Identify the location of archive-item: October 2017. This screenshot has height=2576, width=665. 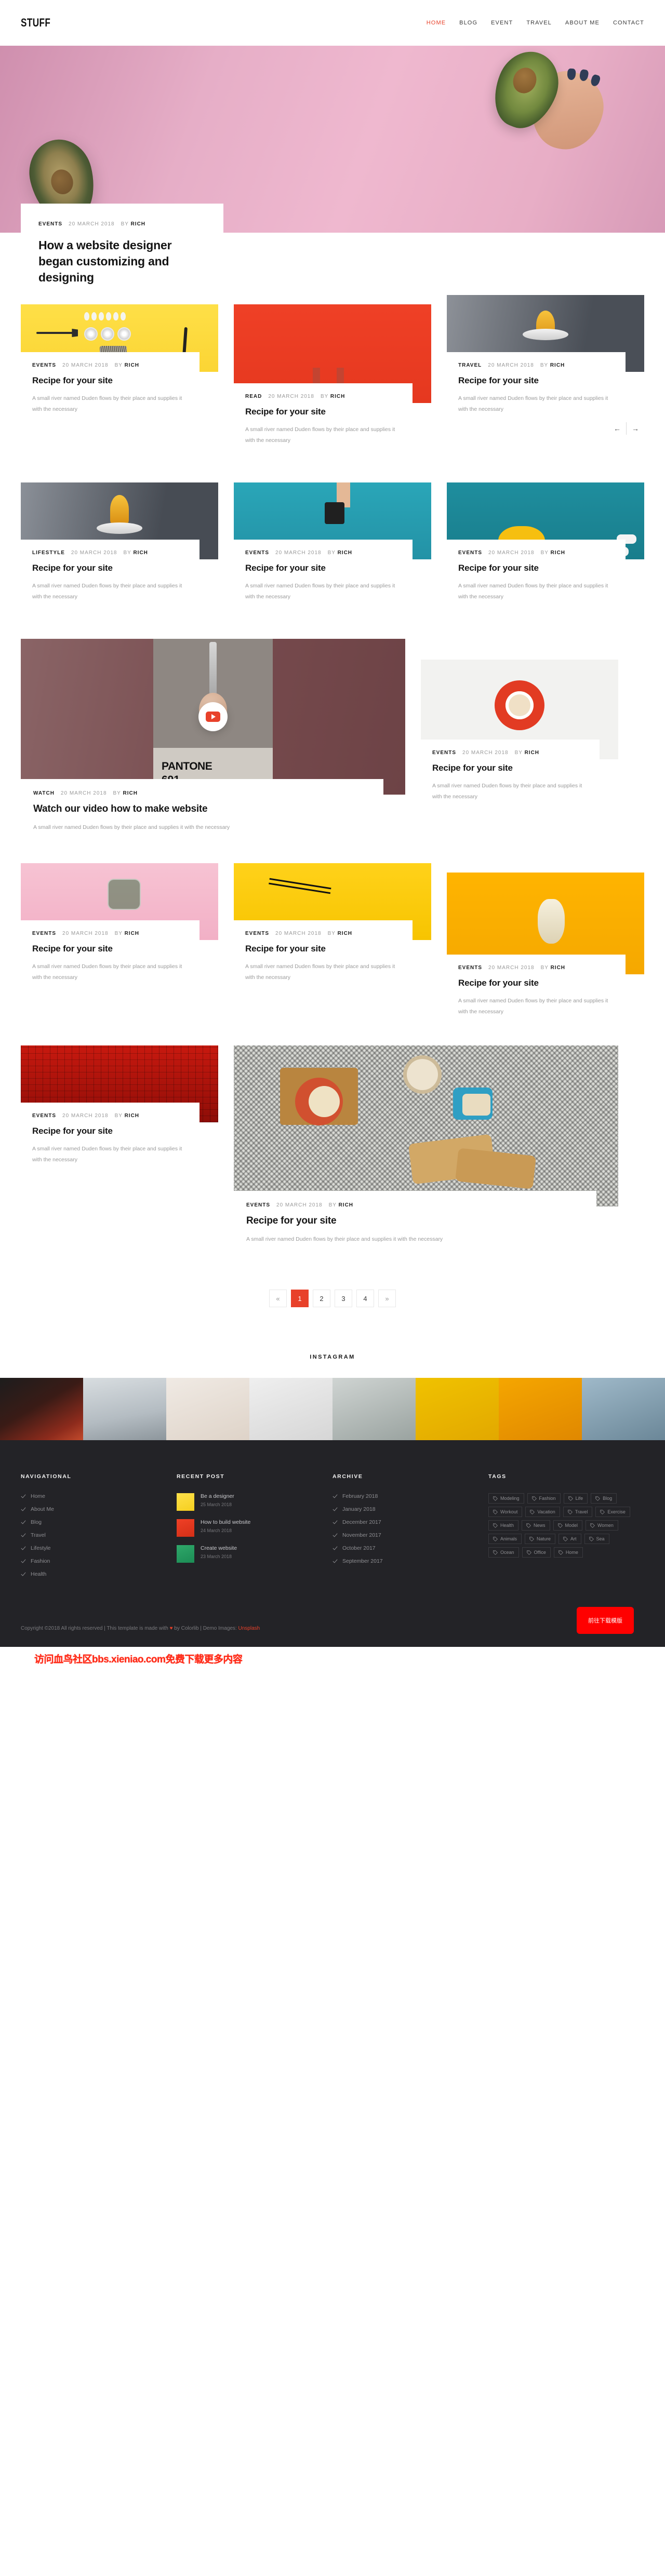
(410, 1548).